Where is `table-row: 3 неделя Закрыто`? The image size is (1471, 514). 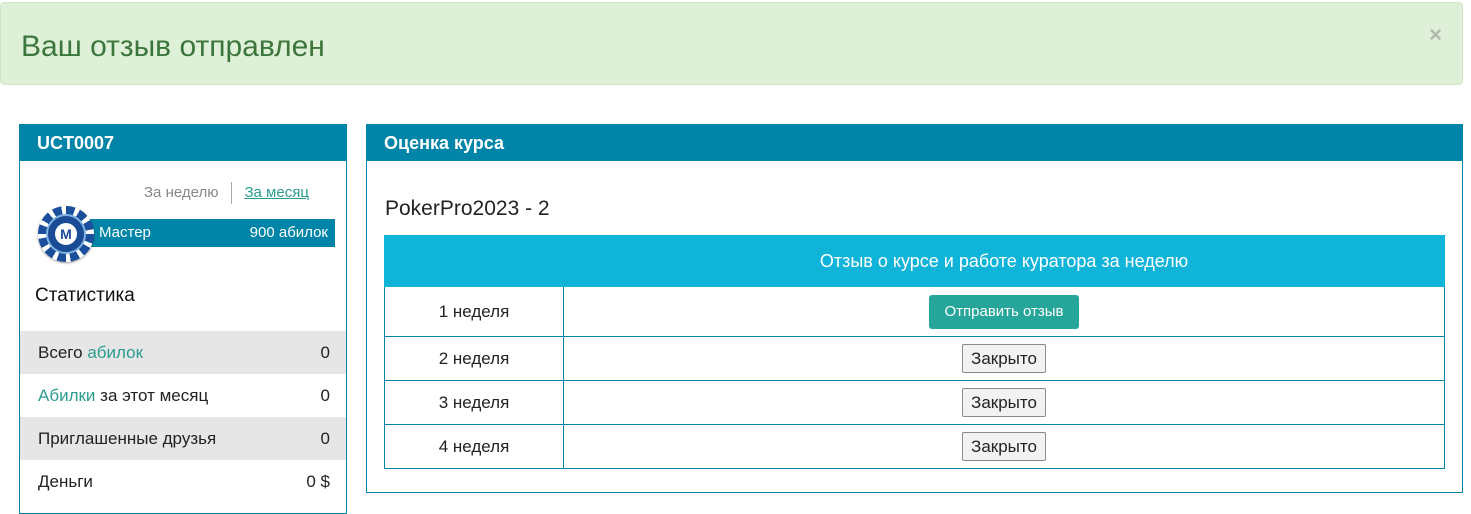
table-row: 3 неделя Закрыто is located at coordinates (914, 402).